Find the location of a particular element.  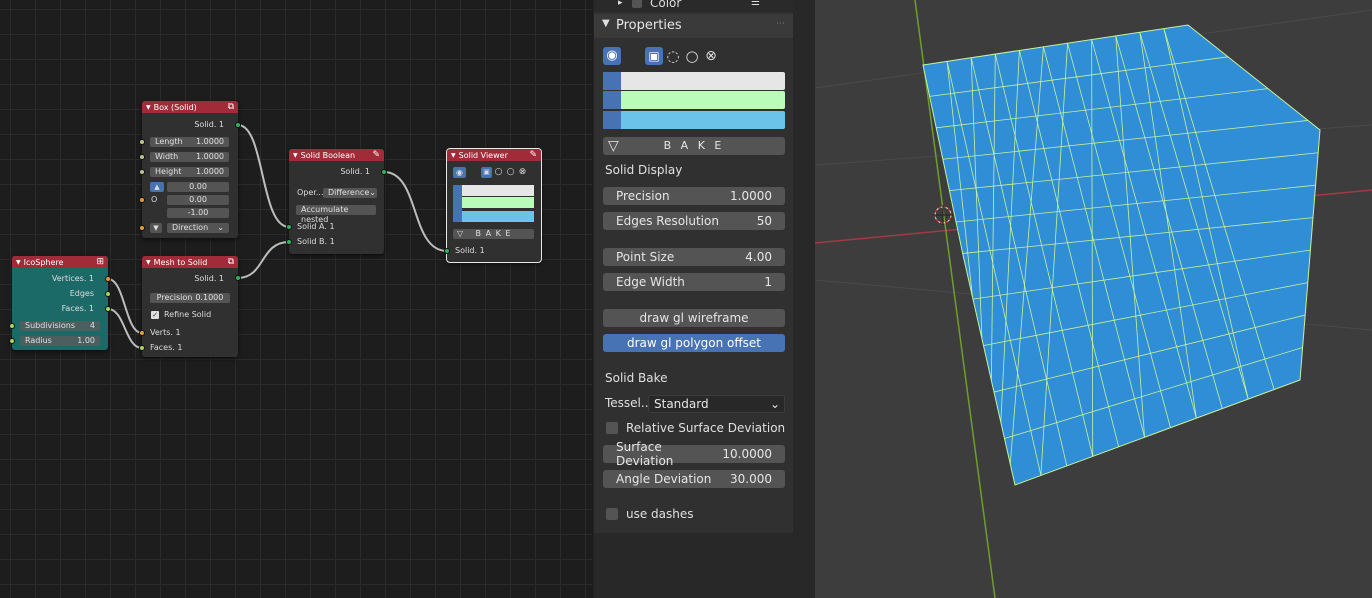

color-icons is located at coordinates (457, 203).